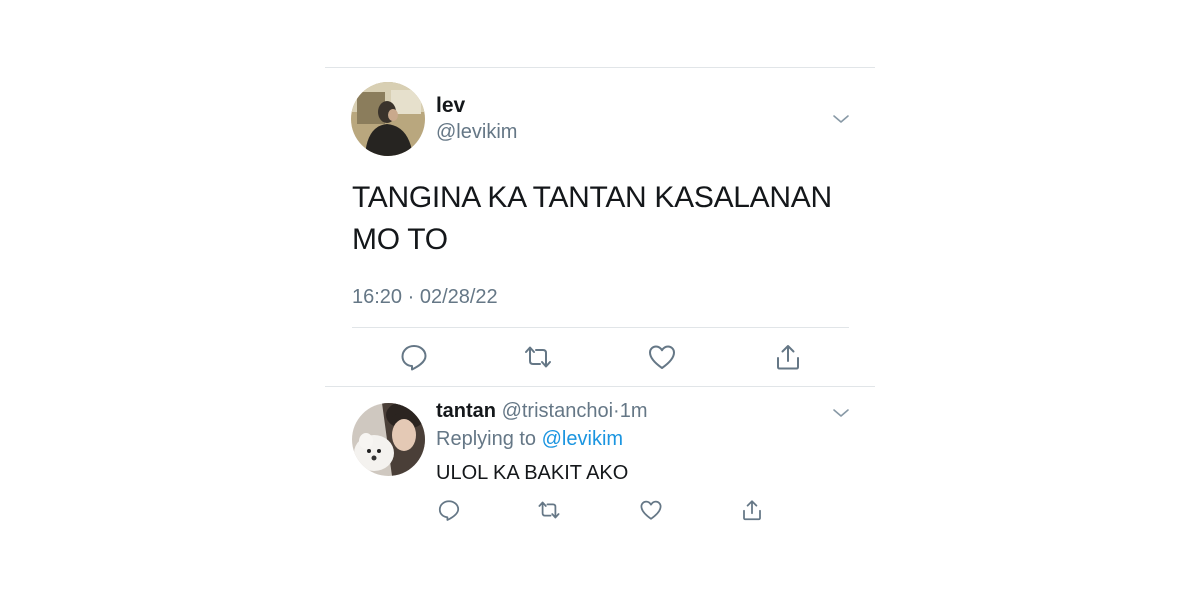  I want to click on share-icon, so click(788, 357).